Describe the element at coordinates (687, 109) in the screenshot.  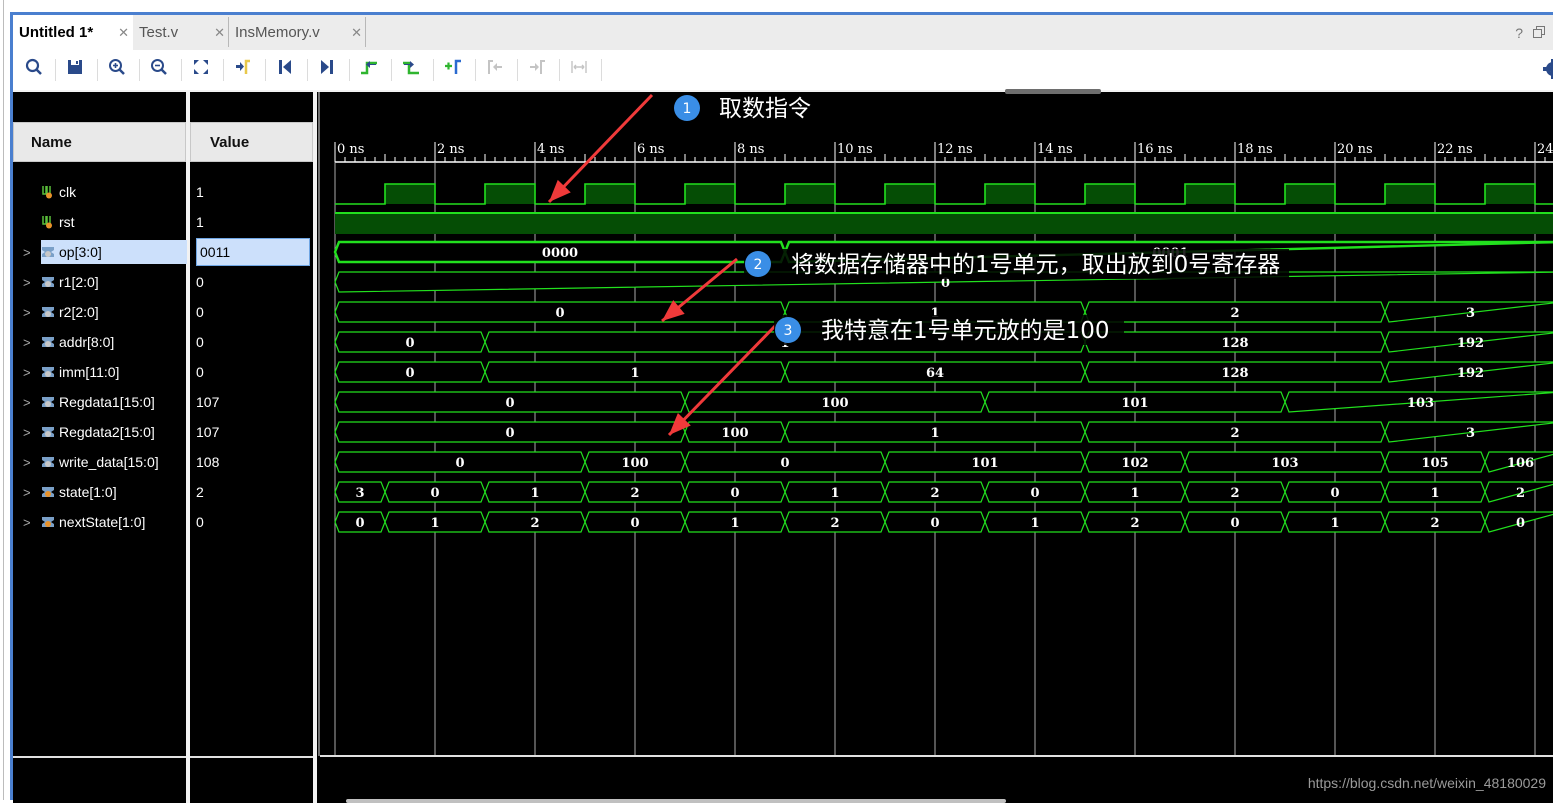
I see `annotation-1-number: 1` at that location.